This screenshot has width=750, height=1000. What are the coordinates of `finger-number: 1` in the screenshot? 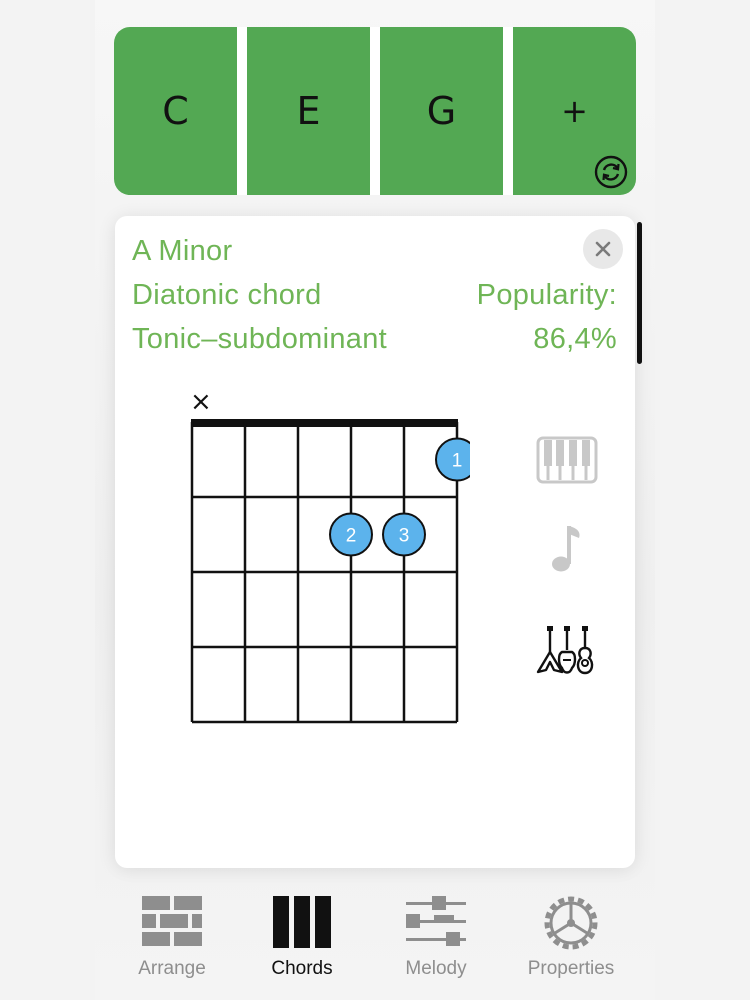 It's located at (457, 461).